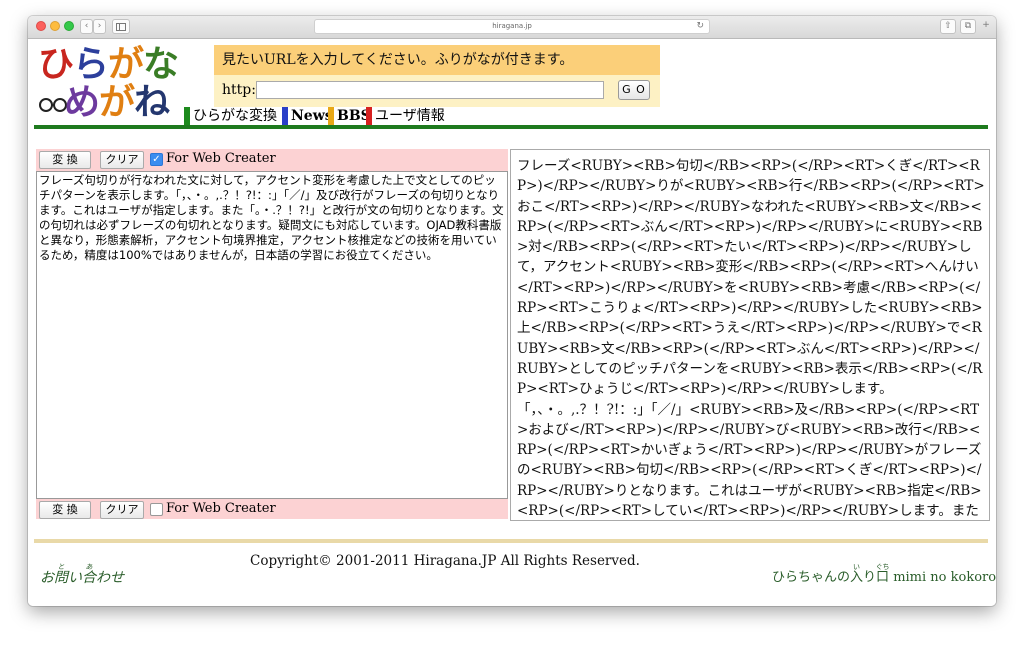 Image resolution: width=1024 pixels, height=648 pixels. What do you see at coordinates (89, 567) in the screenshot?
I see `contact-furigana: あ` at bounding box center [89, 567].